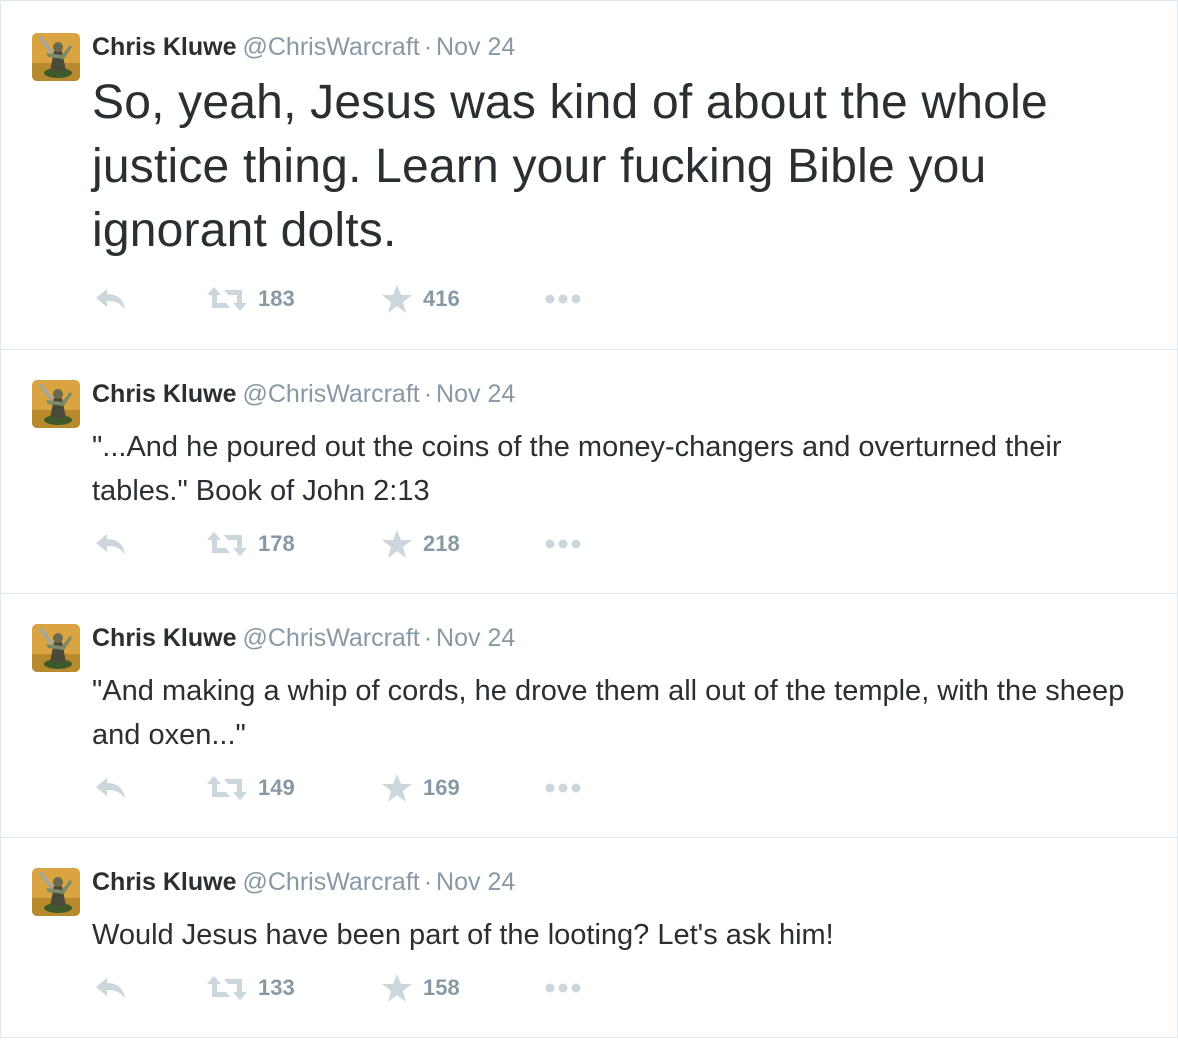 This screenshot has height=1040, width=1178. Describe the element at coordinates (250, 544) in the screenshot. I see `retweet-button: 178` at that location.